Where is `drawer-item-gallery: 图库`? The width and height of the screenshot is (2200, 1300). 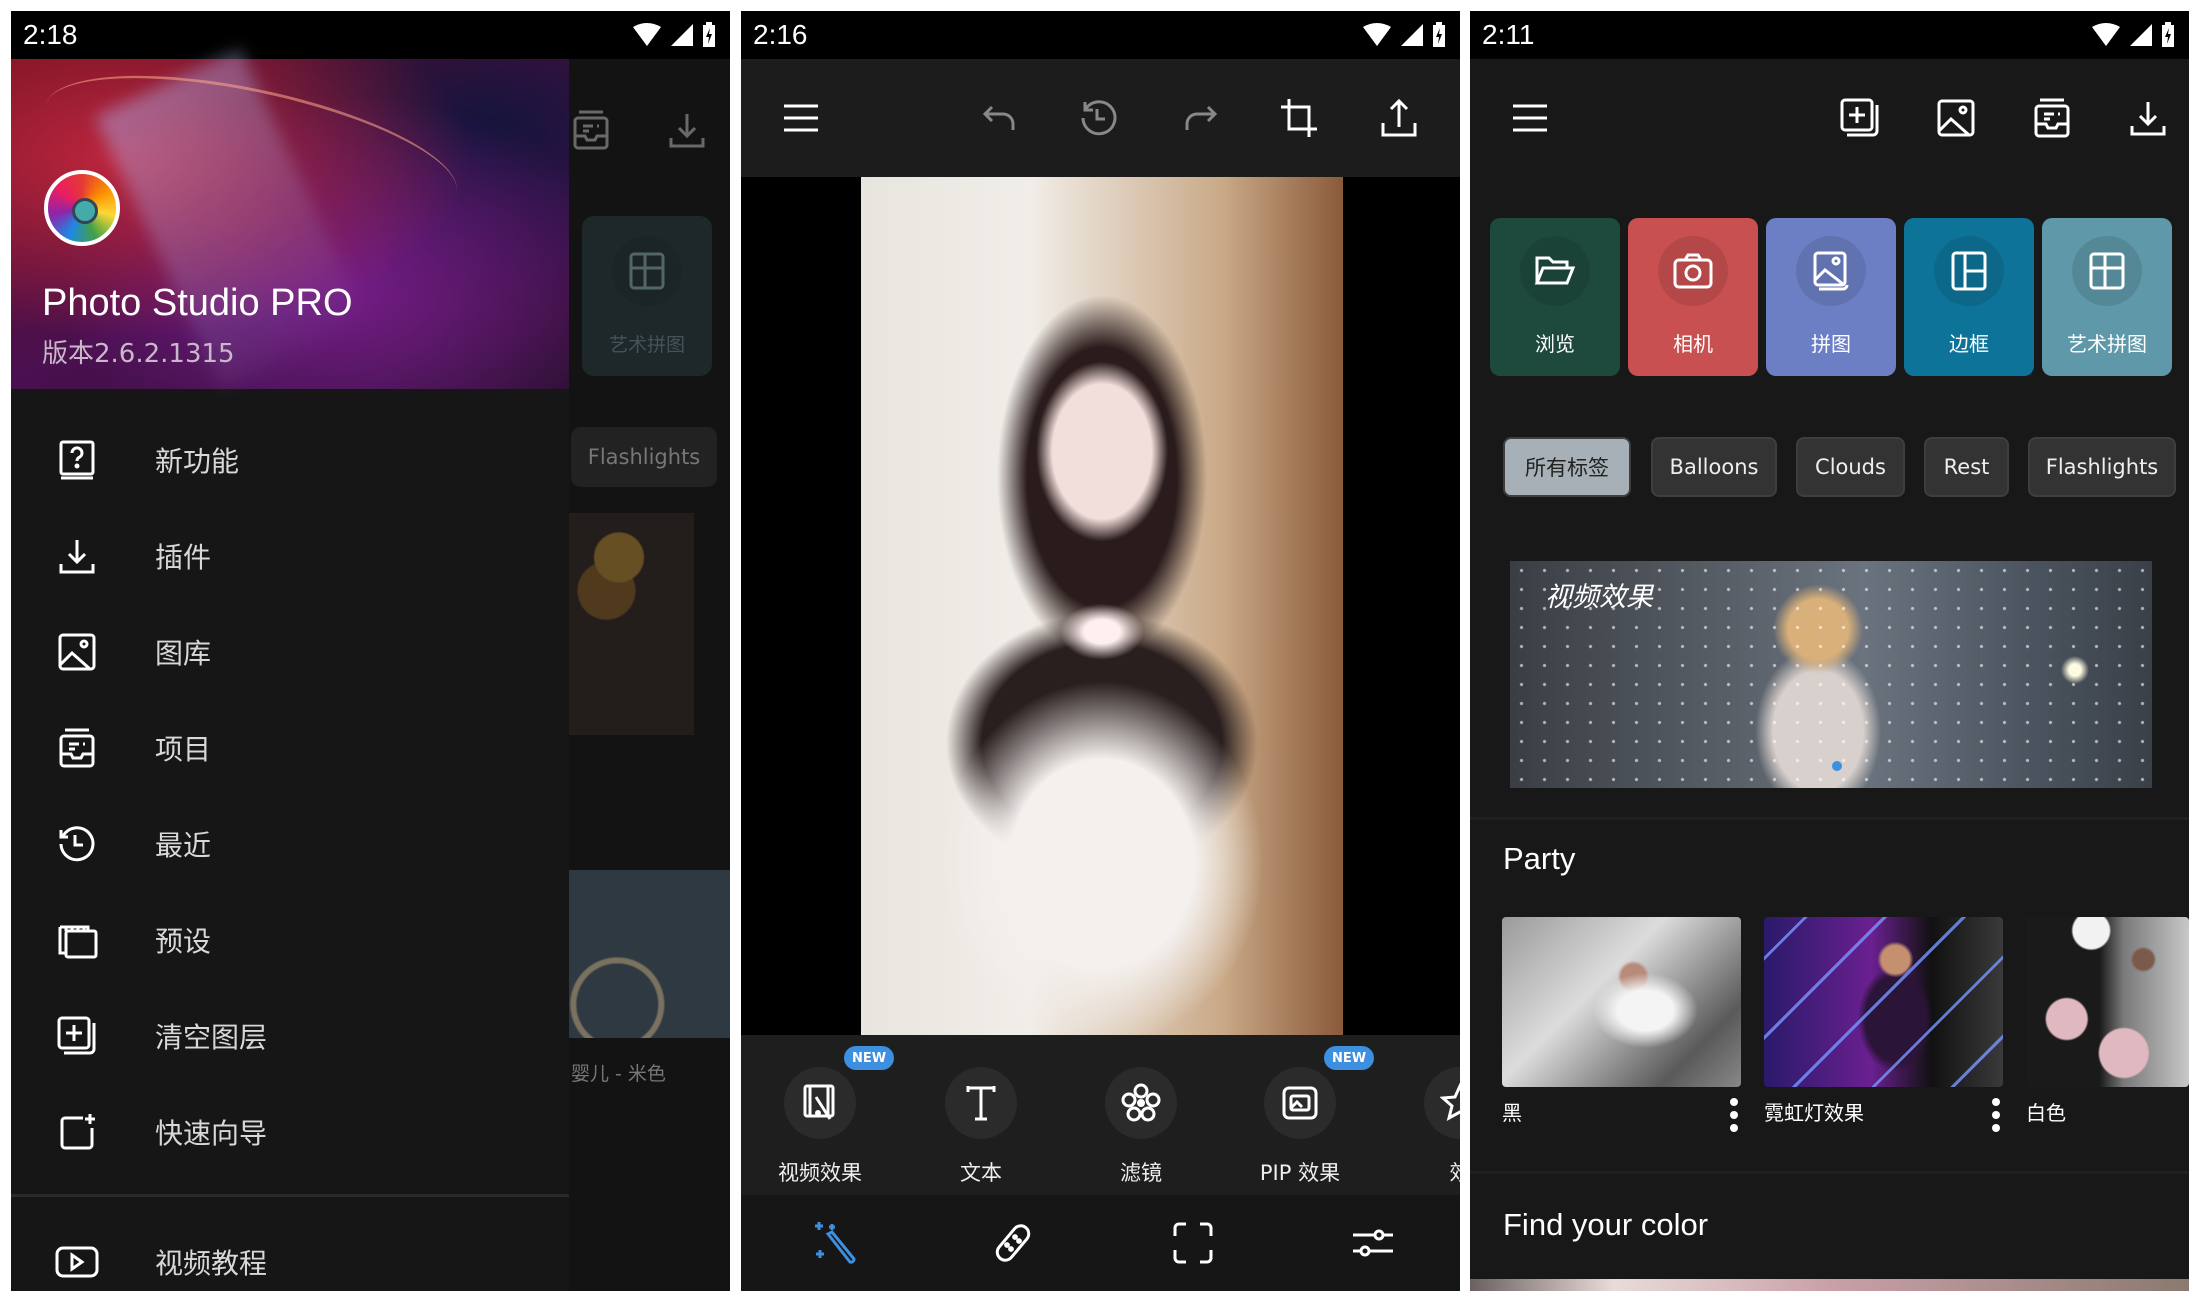 drawer-item-gallery: 图库 is located at coordinates (290, 652).